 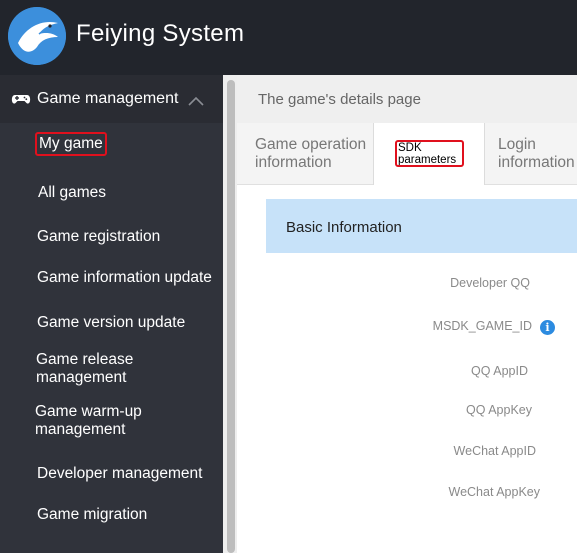 I want to click on chevron-up-icon, so click(x=196, y=100).